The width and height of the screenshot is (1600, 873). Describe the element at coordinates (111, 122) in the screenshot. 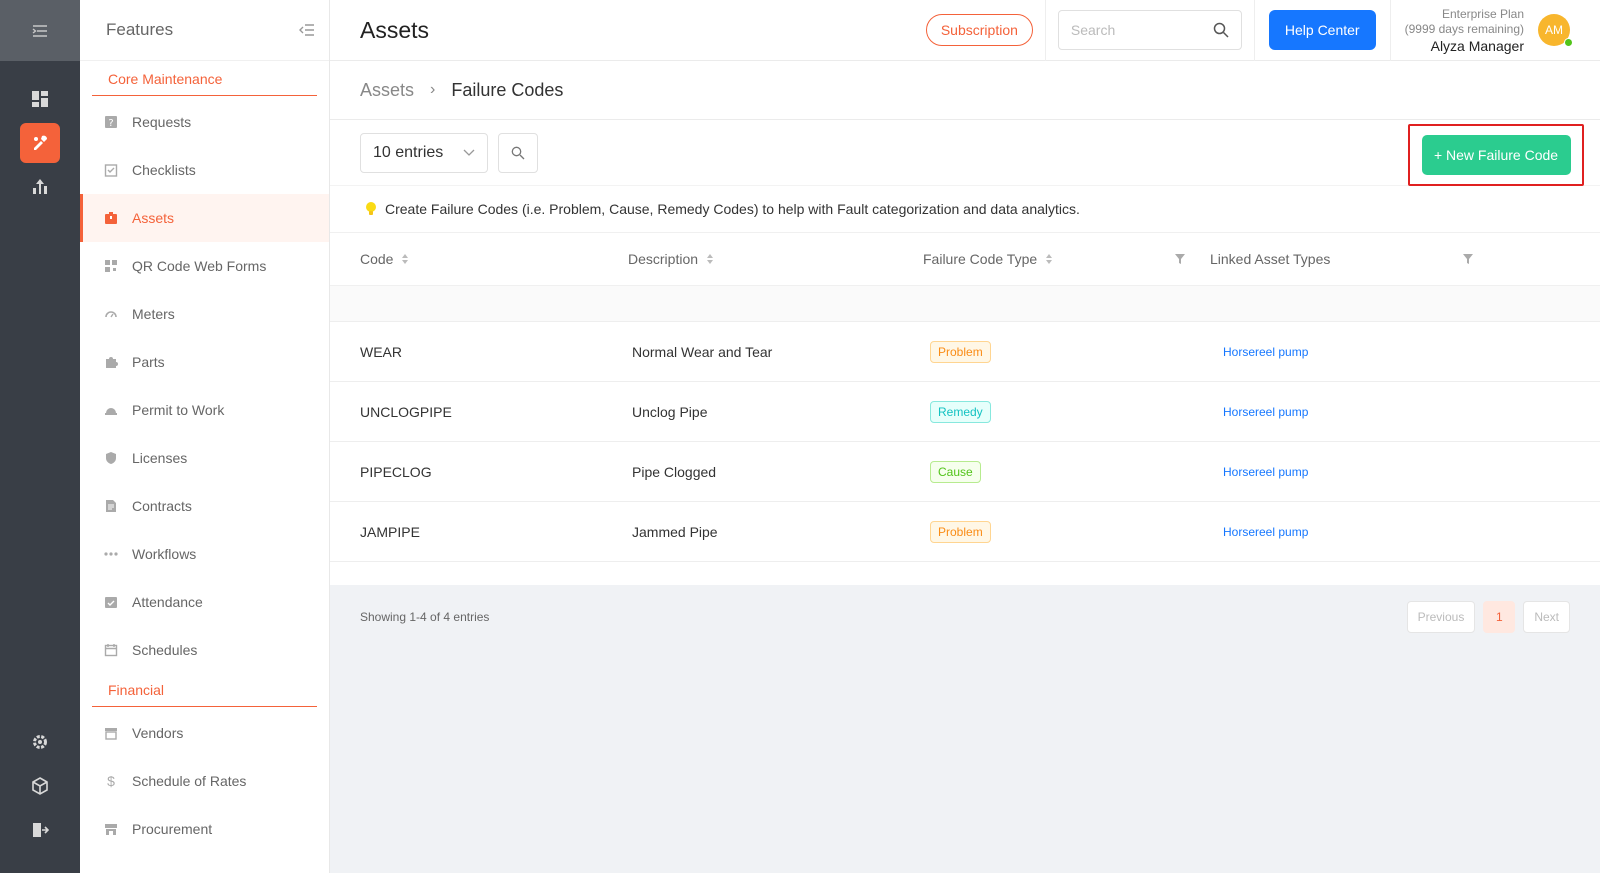

I see `question-icon: ?` at that location.